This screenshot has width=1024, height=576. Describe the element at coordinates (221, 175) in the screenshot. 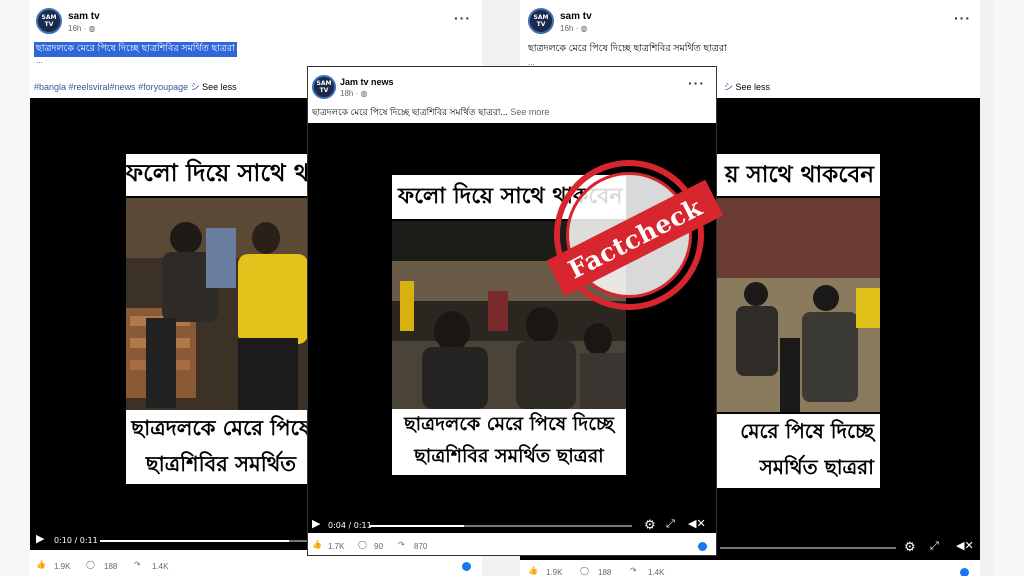

I see `video-banner-top: ফলো দিয়ে সাথে থা` at that location.